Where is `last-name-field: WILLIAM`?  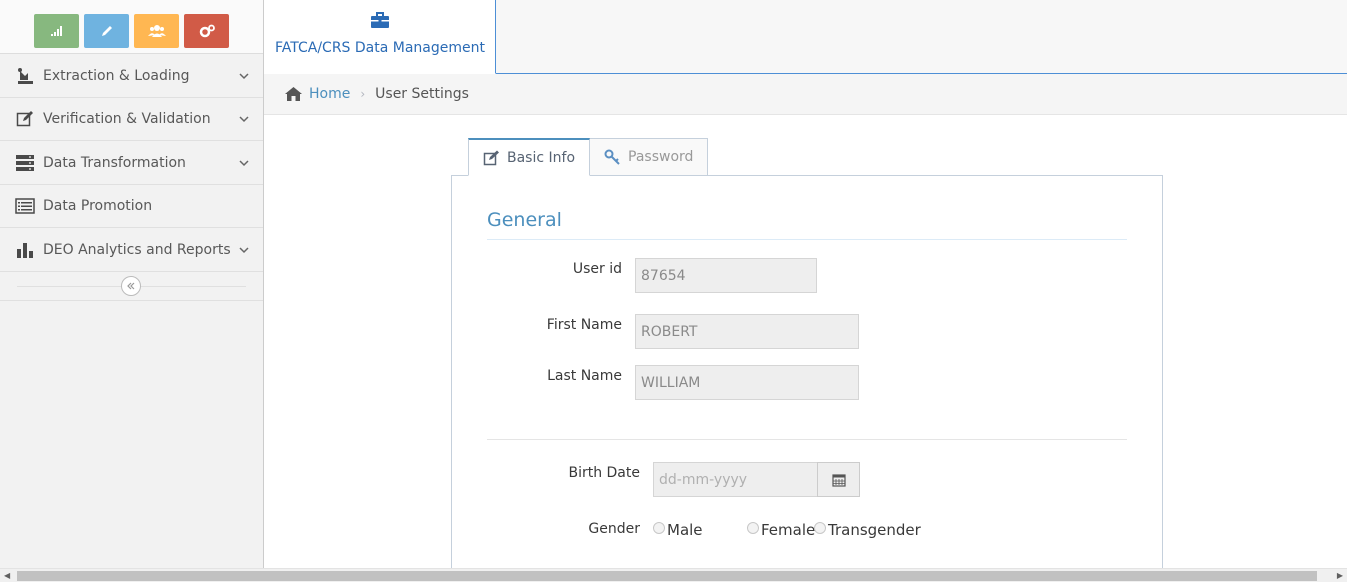
last-name-field: WILLIAM is located at coordinates (747, 382).